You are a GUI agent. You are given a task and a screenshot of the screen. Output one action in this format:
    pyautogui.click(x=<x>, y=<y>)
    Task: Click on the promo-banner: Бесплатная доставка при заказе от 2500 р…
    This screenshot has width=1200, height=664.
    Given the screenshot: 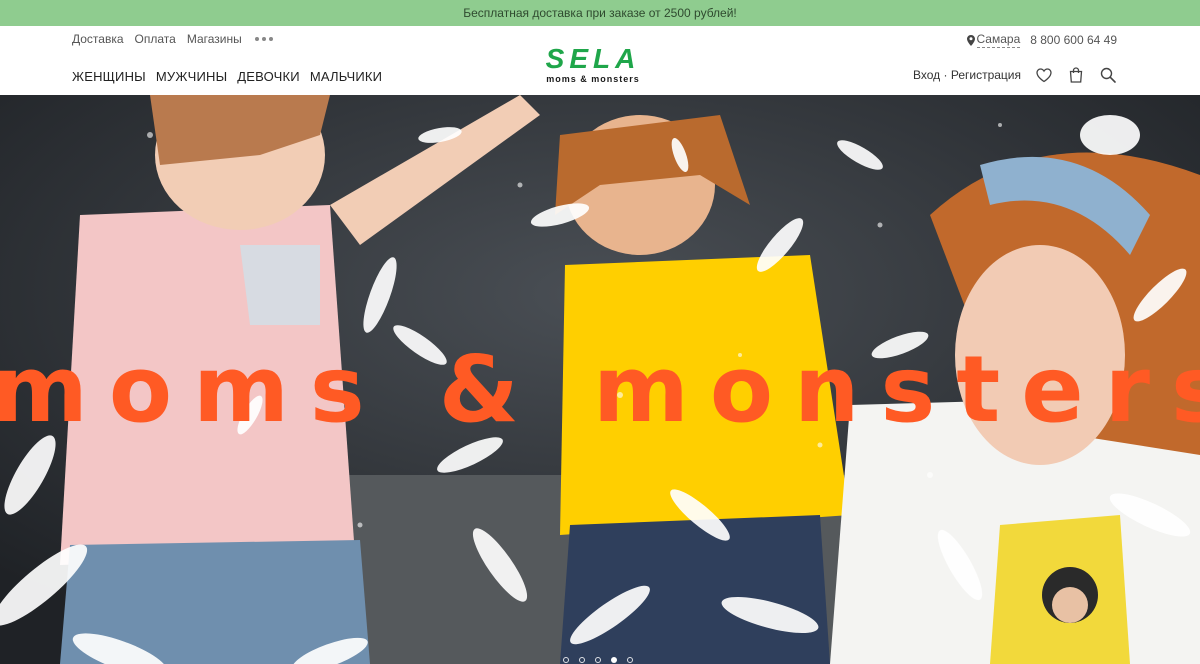 What is the action you would take?
    pyautogui.click(x=600, y=13)
    